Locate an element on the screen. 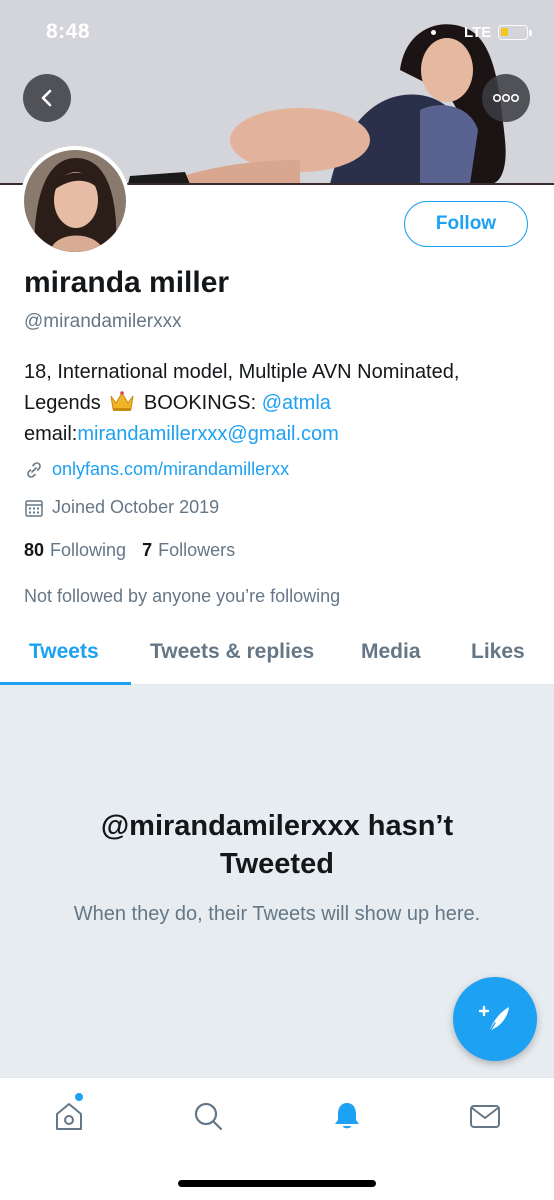 Image resolution: width=554 pixels, height=1200 pixels. home-indicator is located at coordinates (277, 1183).